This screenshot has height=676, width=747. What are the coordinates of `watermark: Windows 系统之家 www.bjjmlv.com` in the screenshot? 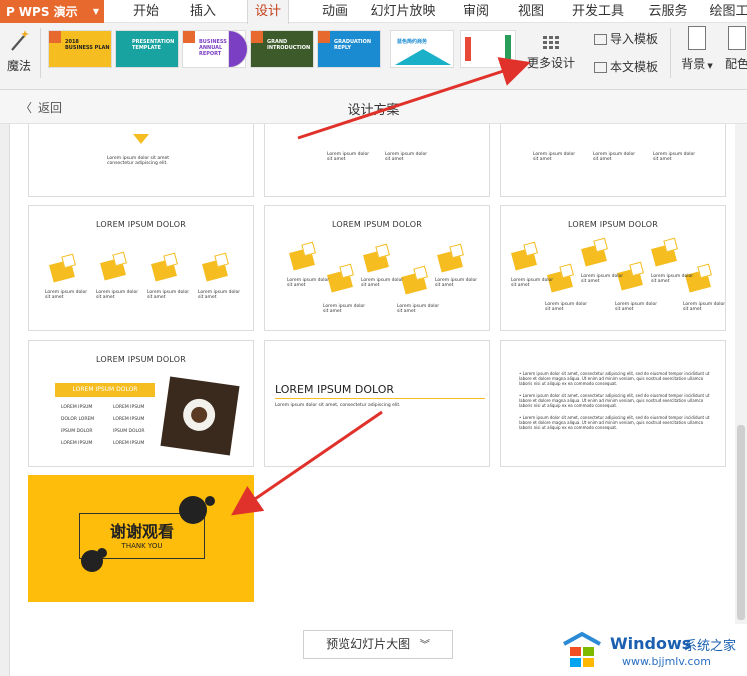 It's located at (653, 650).